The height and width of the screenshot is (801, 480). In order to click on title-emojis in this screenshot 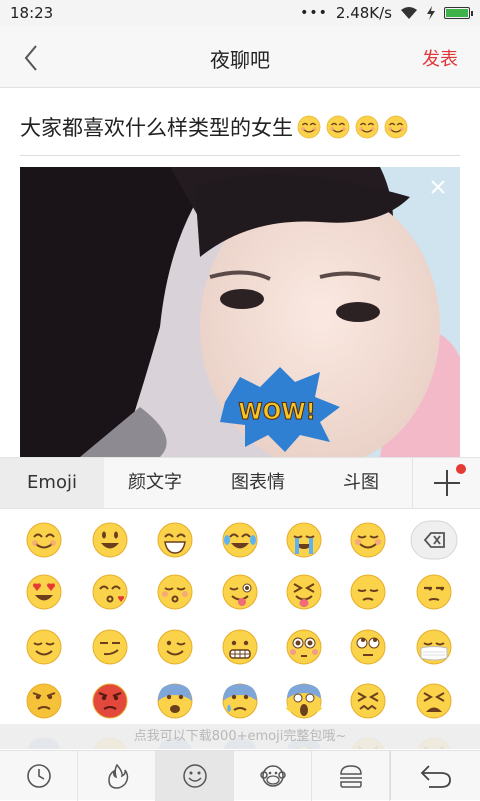, I will do `click(351, 128)`.